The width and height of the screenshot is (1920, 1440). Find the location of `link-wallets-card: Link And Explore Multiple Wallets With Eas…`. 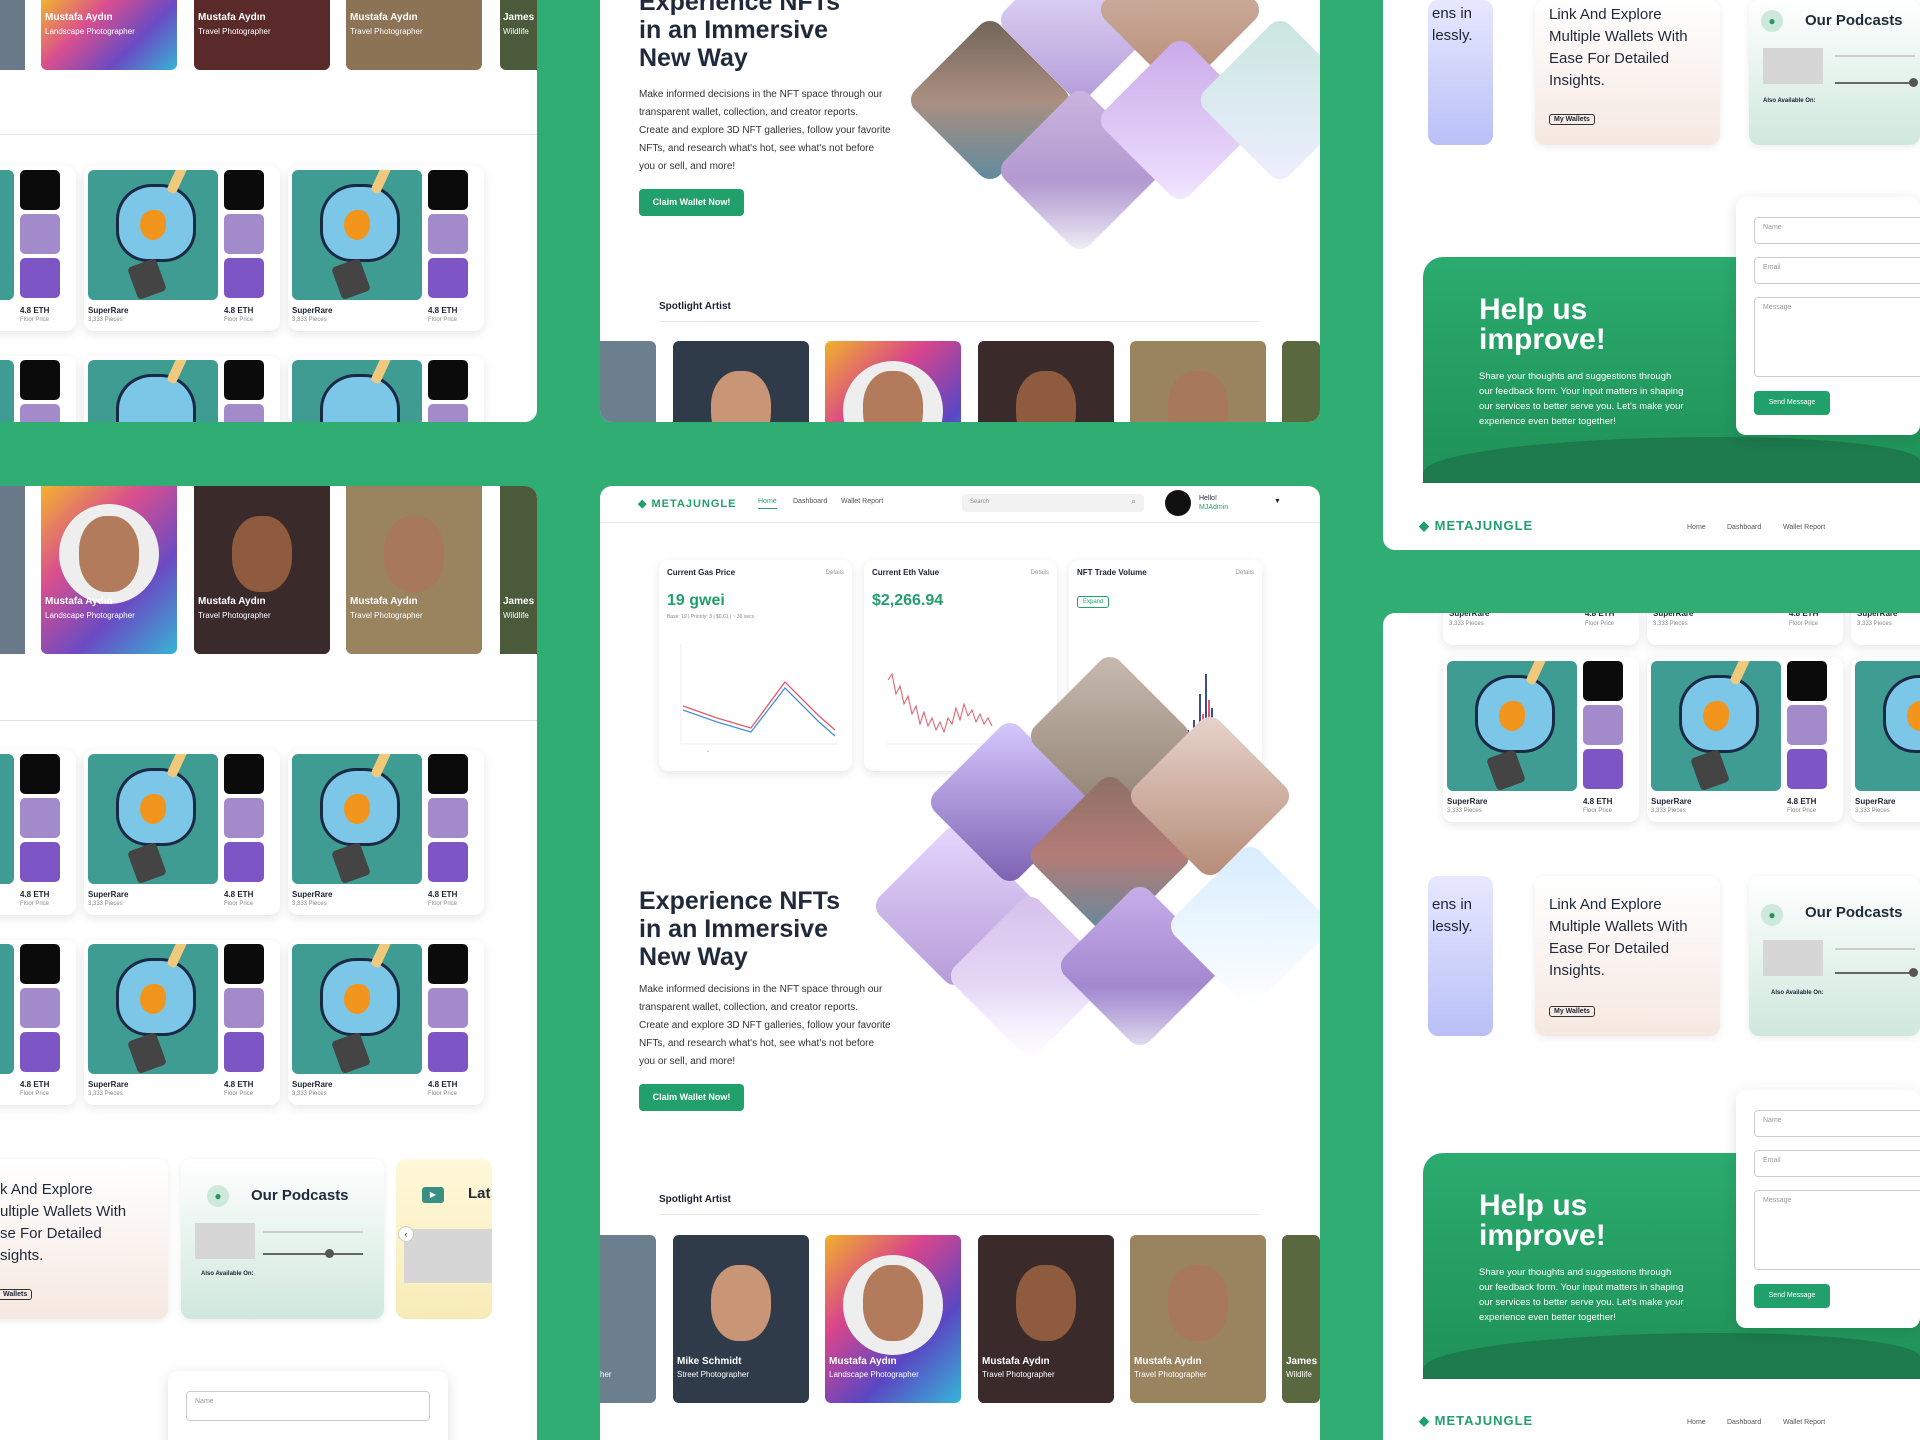

link-wallets-card: Link And Explore Multiple Wallets With Eas… is located at coordinates (1627, 956).